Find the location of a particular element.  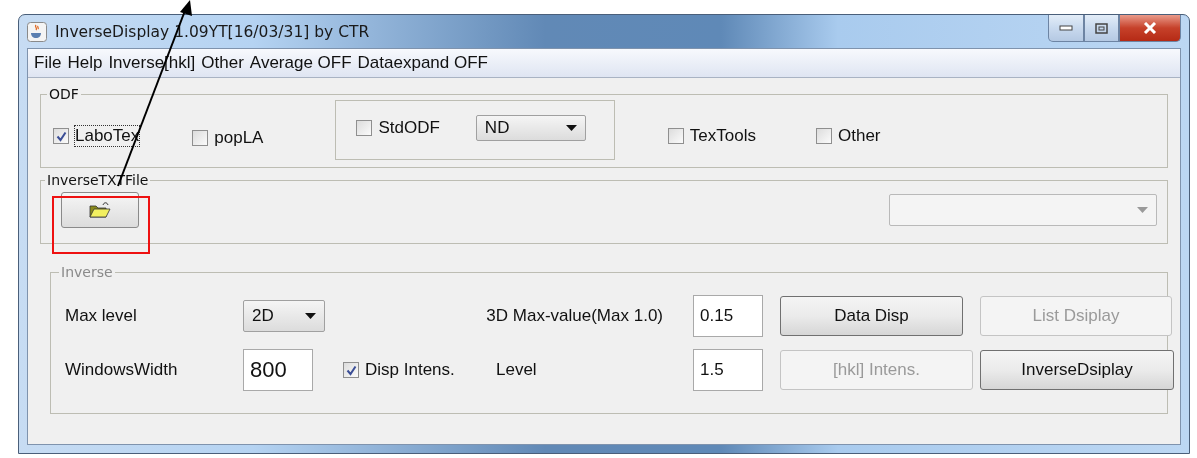

minimize-button is located at coordinates (1066, 28).